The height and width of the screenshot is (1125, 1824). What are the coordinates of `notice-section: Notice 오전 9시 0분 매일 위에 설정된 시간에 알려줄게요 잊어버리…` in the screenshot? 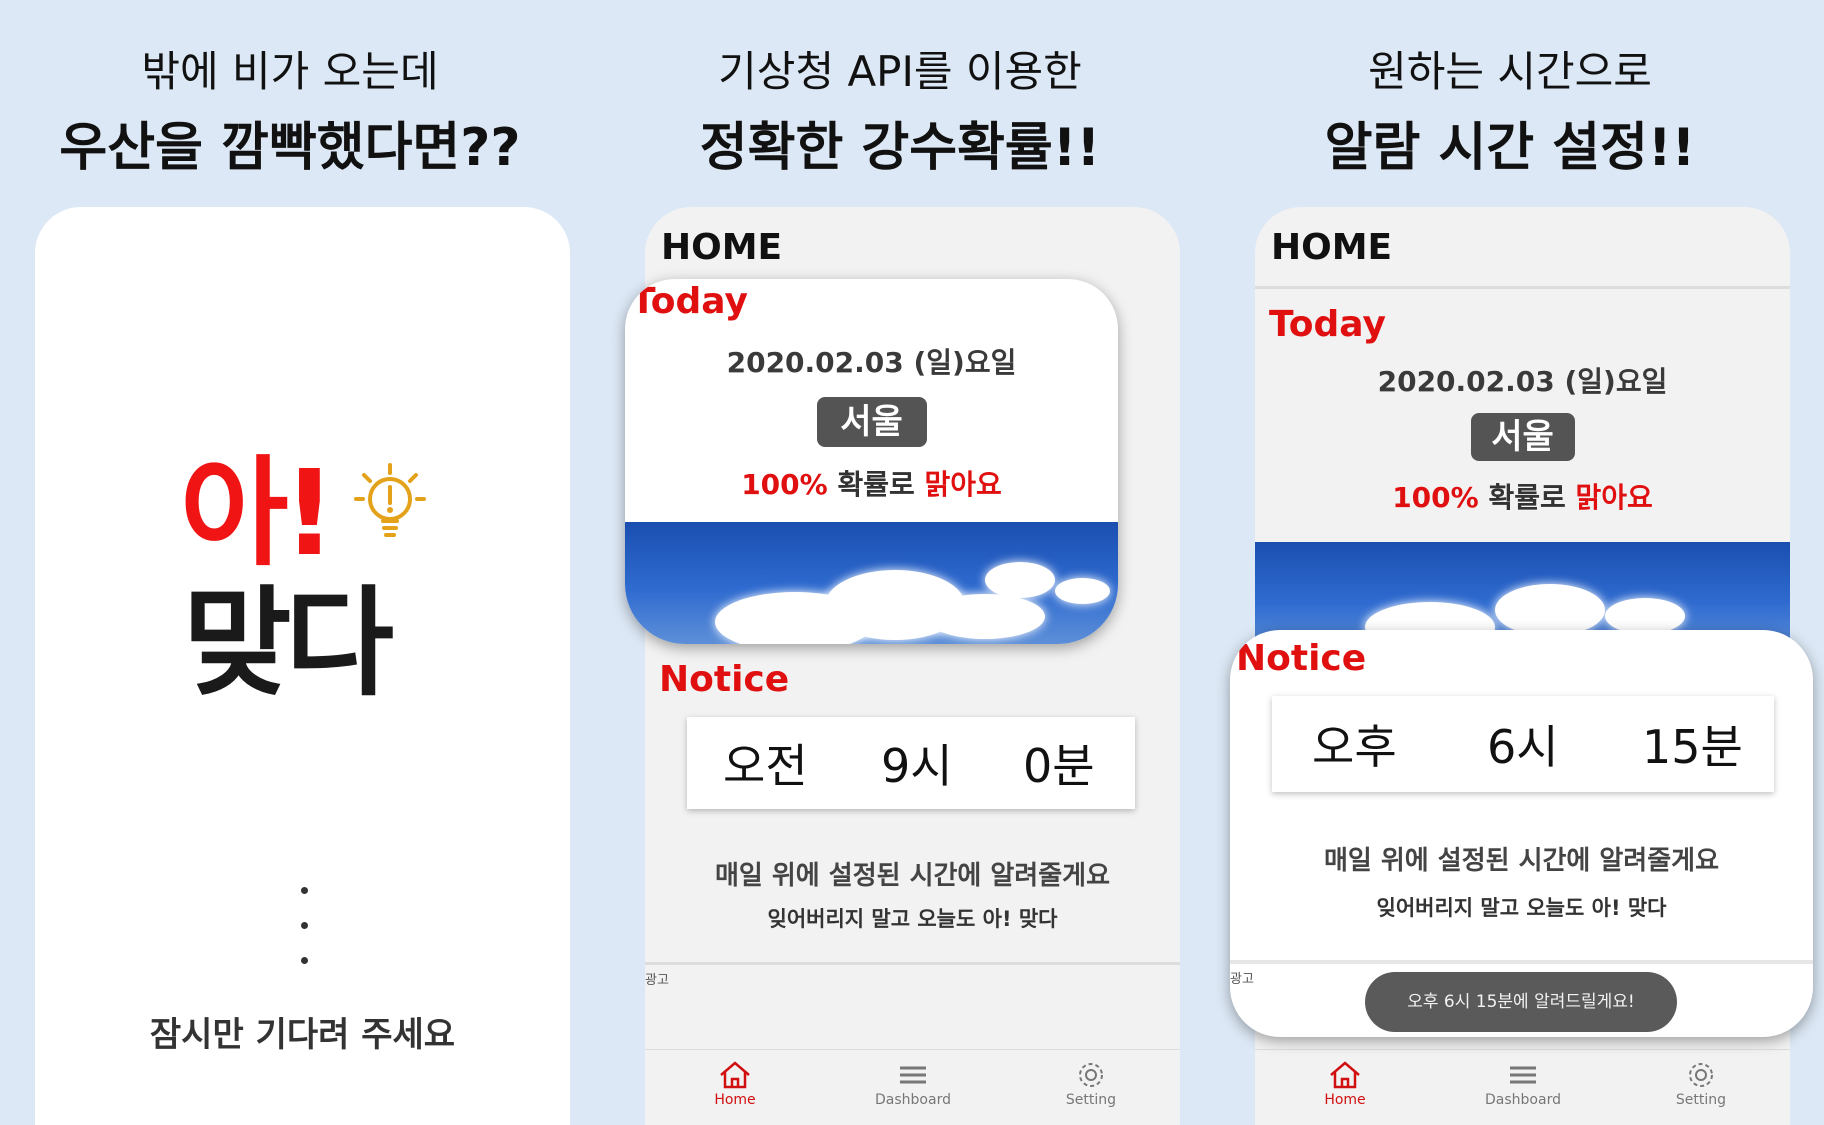 It's located at (912, 802).